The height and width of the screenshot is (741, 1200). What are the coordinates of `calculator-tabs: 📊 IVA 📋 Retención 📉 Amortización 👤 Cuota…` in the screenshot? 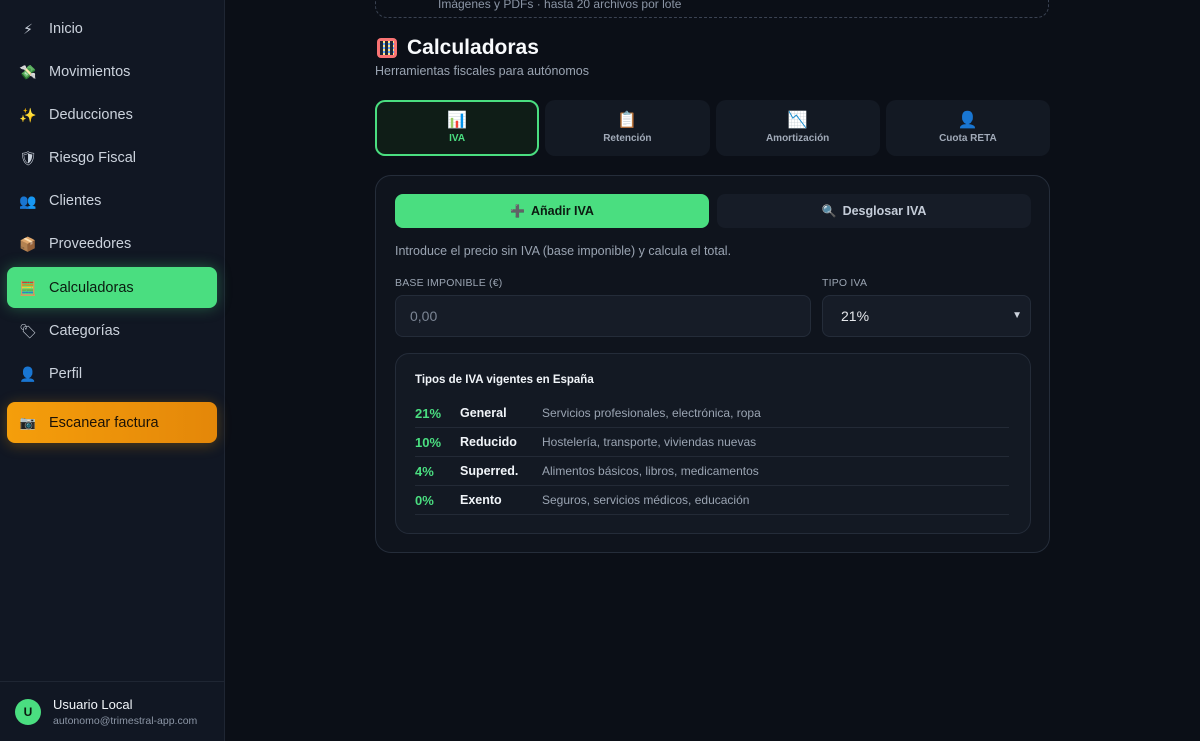 It's located at (712, 128).